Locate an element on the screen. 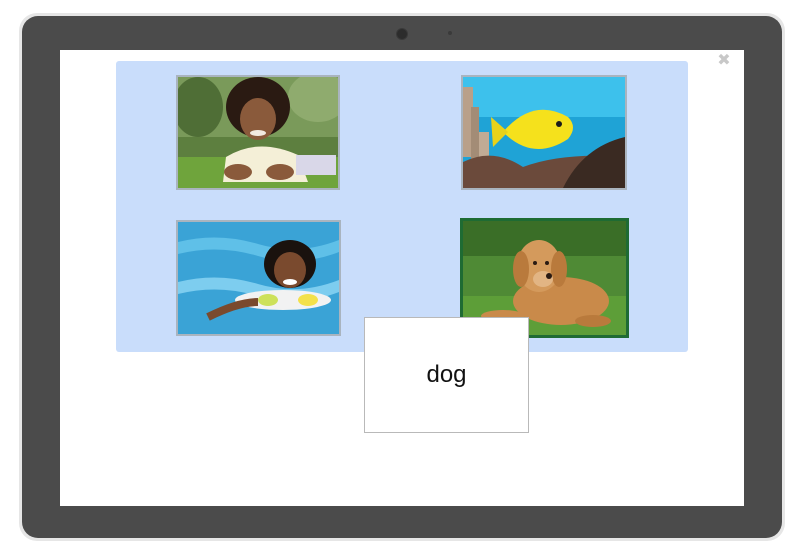  child-swimming-image is located at coordinates (258, 278).